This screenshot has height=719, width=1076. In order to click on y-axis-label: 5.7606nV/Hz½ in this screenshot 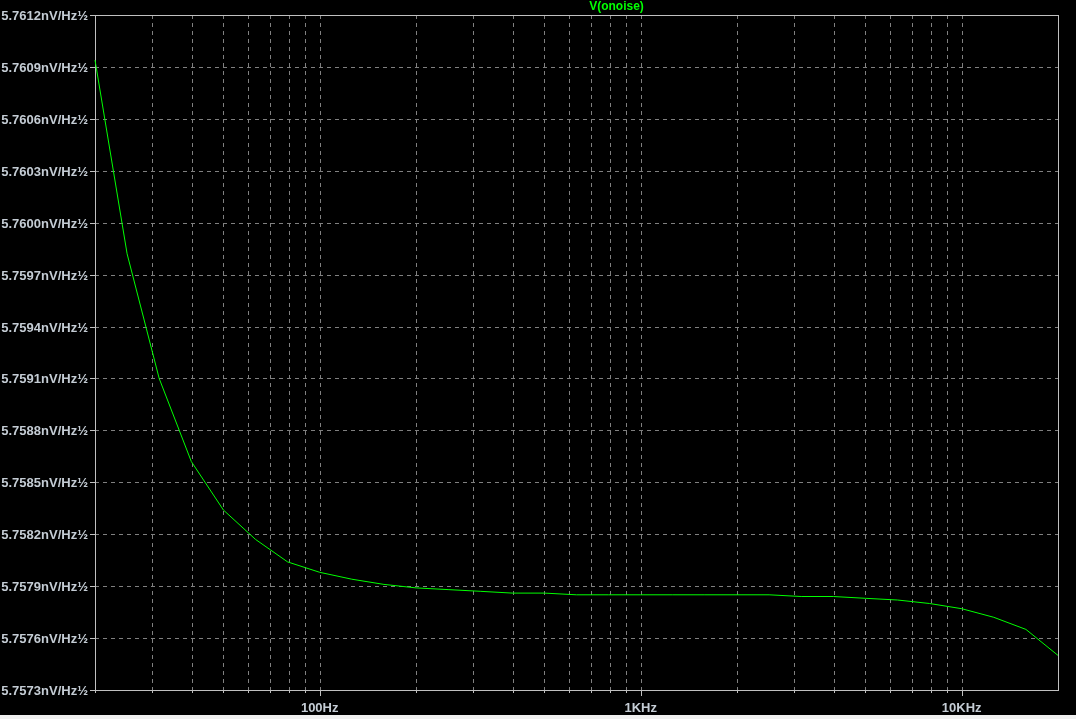, I will do `click(44, 119)`.